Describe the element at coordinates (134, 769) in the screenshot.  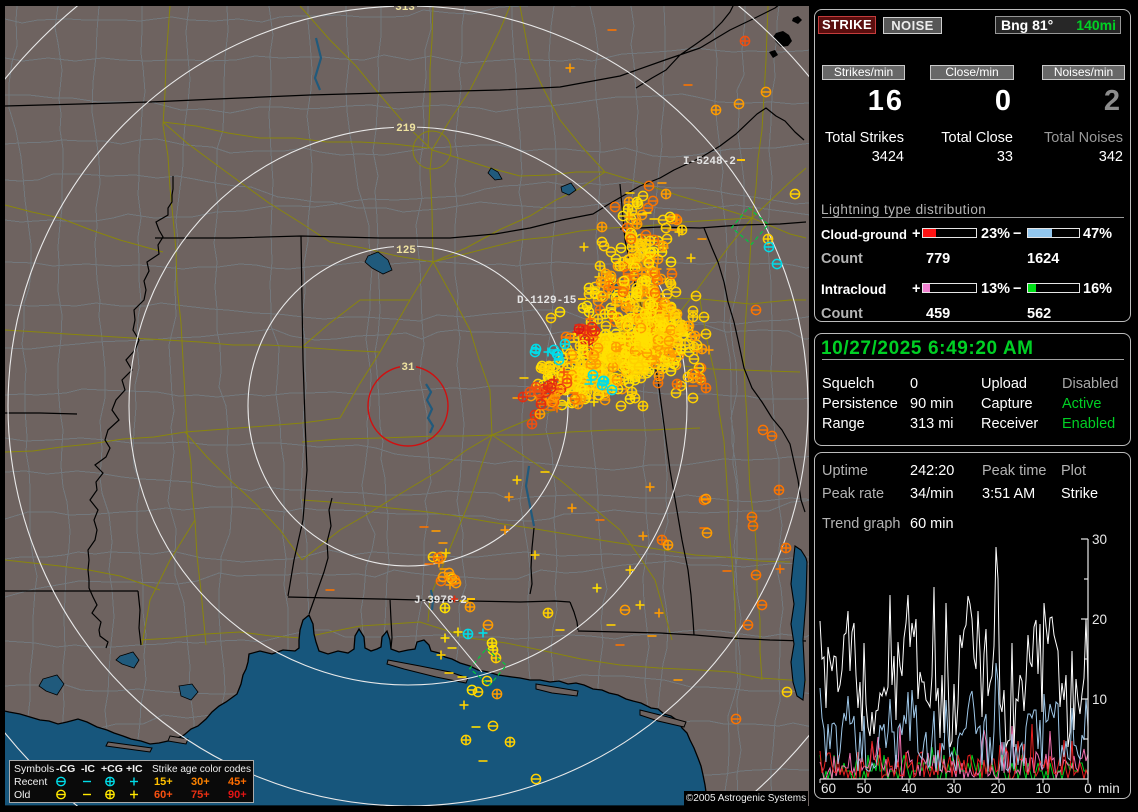
I see `svg-text: +IC` at that location.